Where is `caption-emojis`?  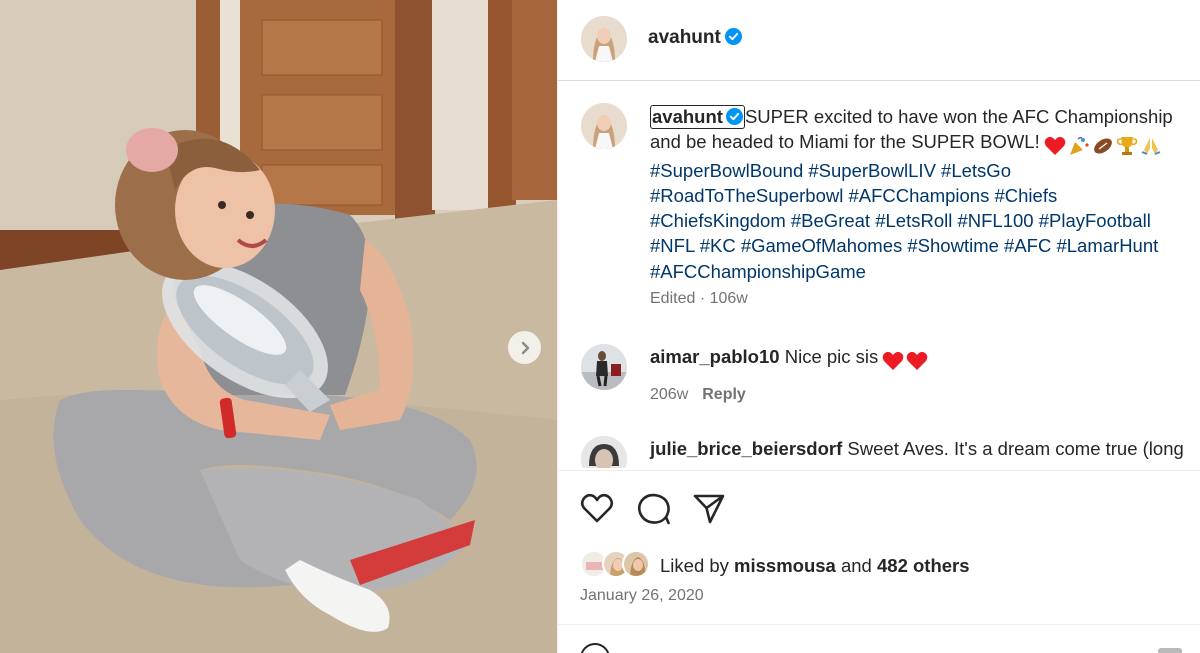 caption-emojis is located at coordinates (1104, 144).